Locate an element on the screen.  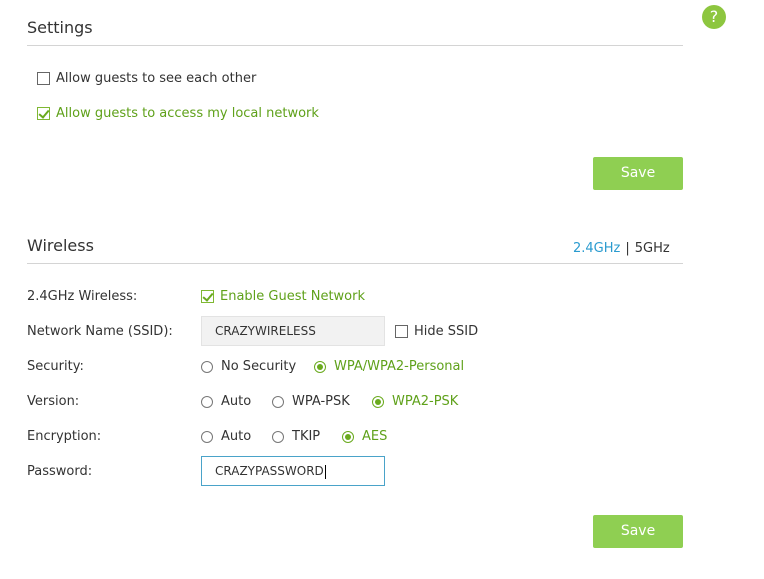
hide-ssid-checkbox: Hide SSID is located at coordinates (436, 331).